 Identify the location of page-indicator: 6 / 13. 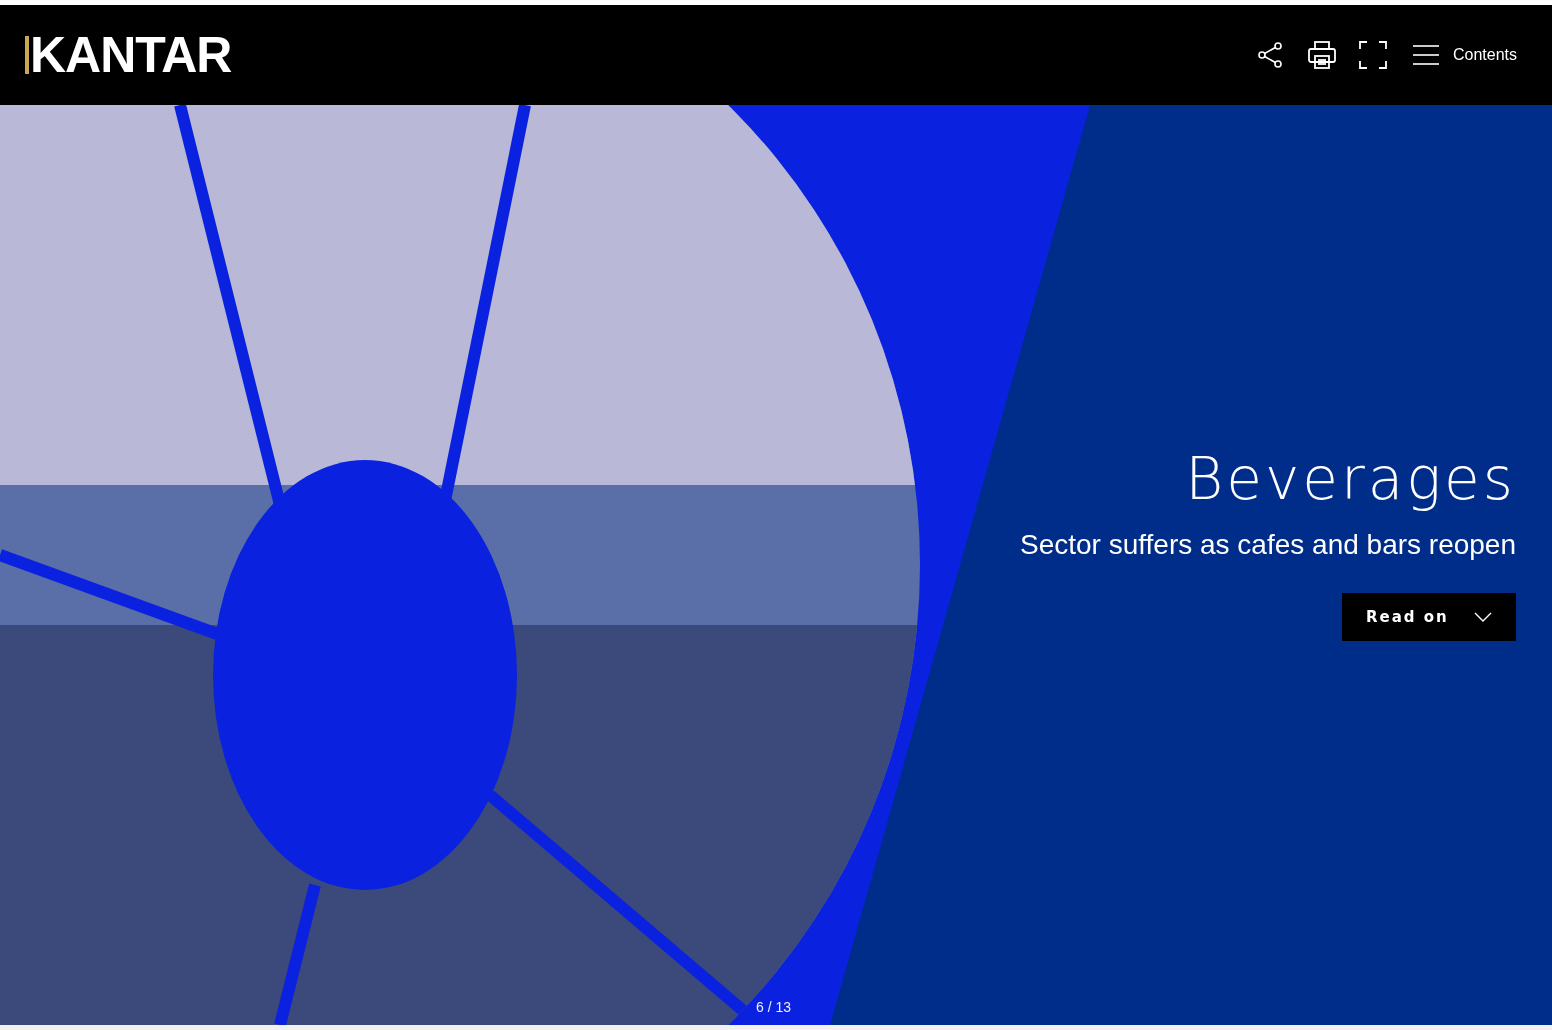
(774, 1007).